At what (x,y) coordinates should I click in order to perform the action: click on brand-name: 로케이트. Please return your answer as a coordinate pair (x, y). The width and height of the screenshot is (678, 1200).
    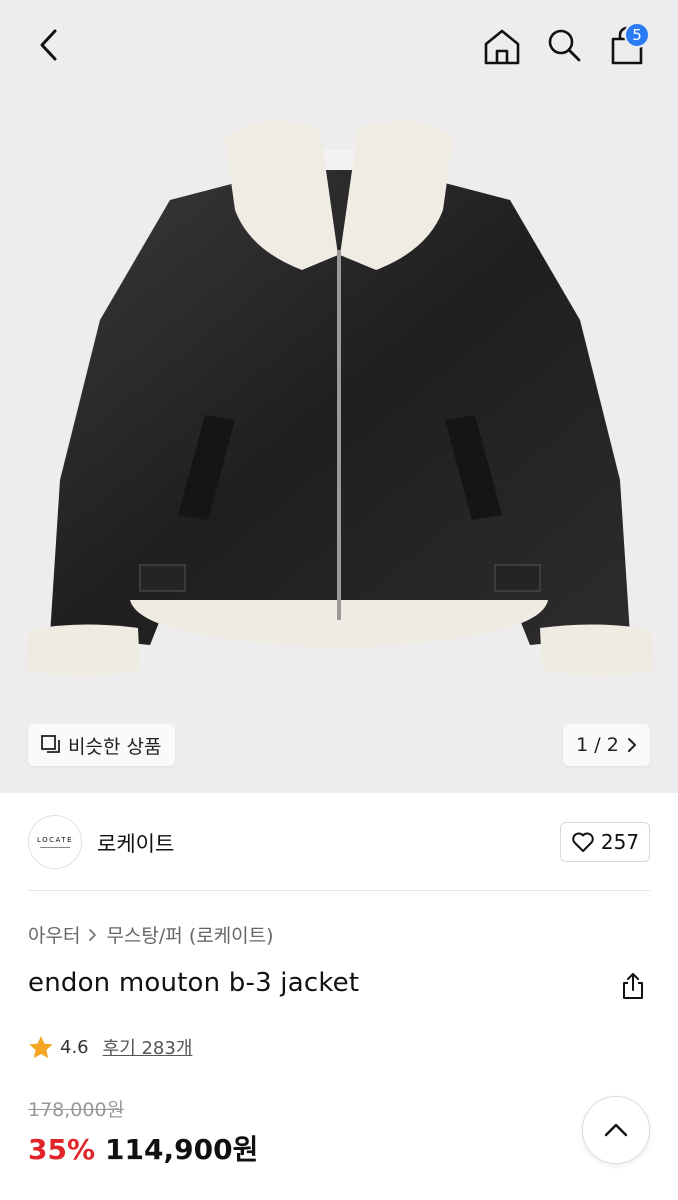
    Looking at the image, I should click on (135, 843).